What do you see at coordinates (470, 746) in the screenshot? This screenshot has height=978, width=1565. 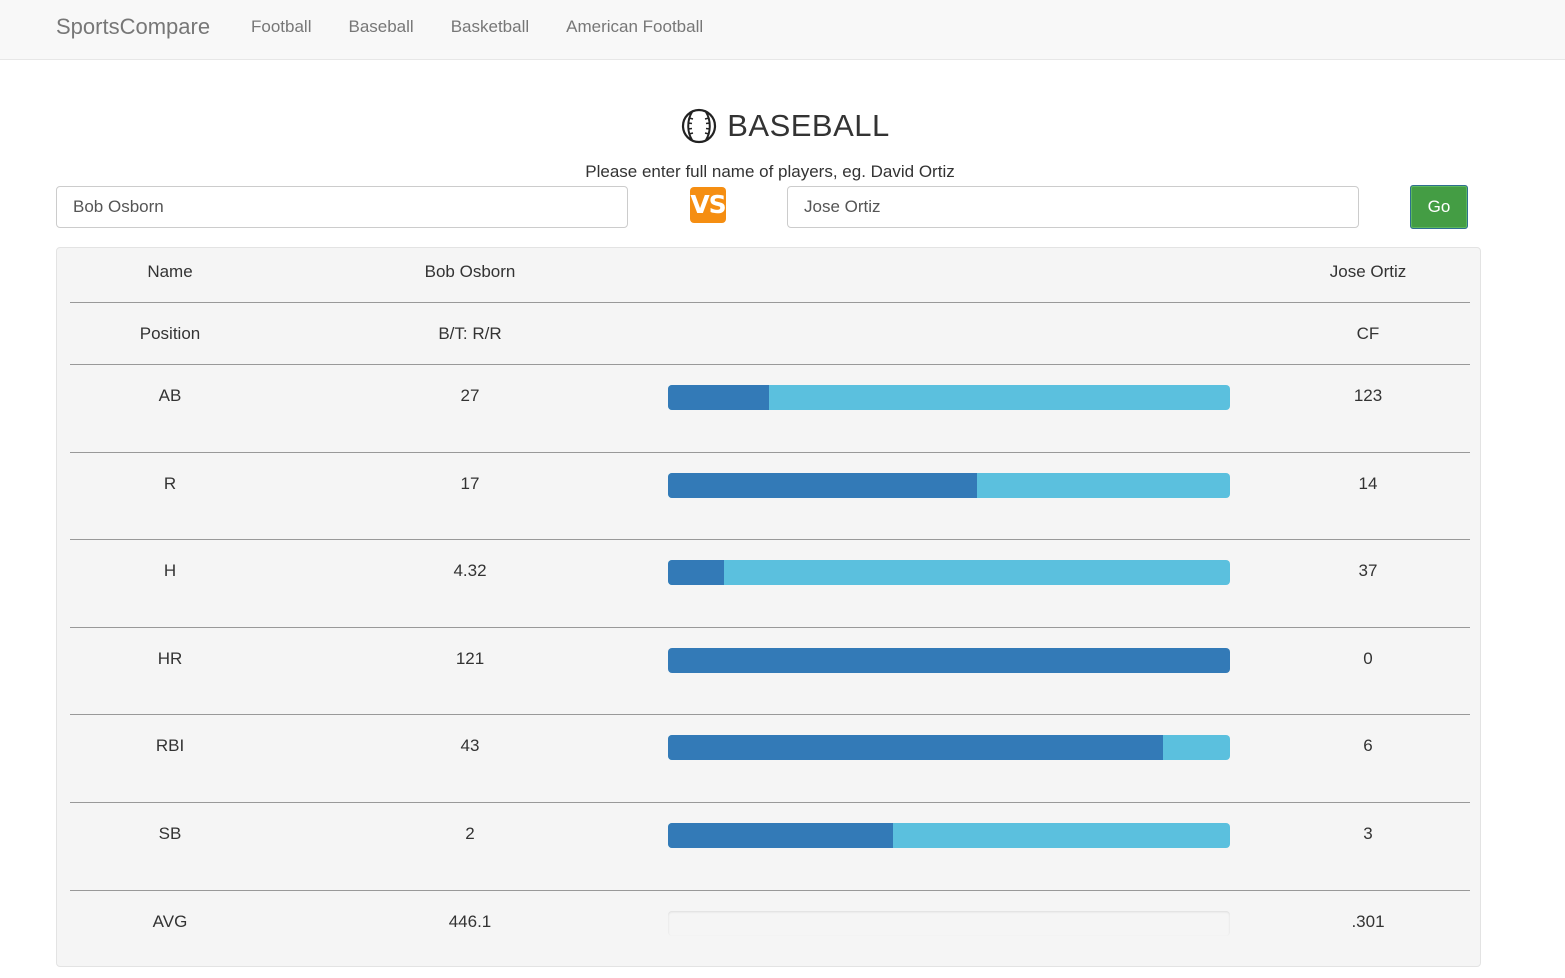 I see `player1-stat-value: 43` at bounding box center [470, 746].